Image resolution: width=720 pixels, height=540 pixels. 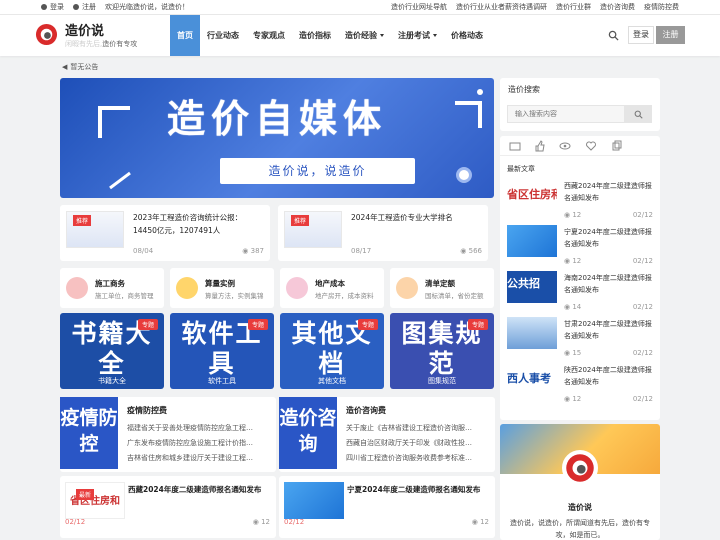 I want to click on latest-item: 省区住房和 西藏2024年度二级建造师报名通知发布 ◉ 12 02/12, so click(x=582, y=202).